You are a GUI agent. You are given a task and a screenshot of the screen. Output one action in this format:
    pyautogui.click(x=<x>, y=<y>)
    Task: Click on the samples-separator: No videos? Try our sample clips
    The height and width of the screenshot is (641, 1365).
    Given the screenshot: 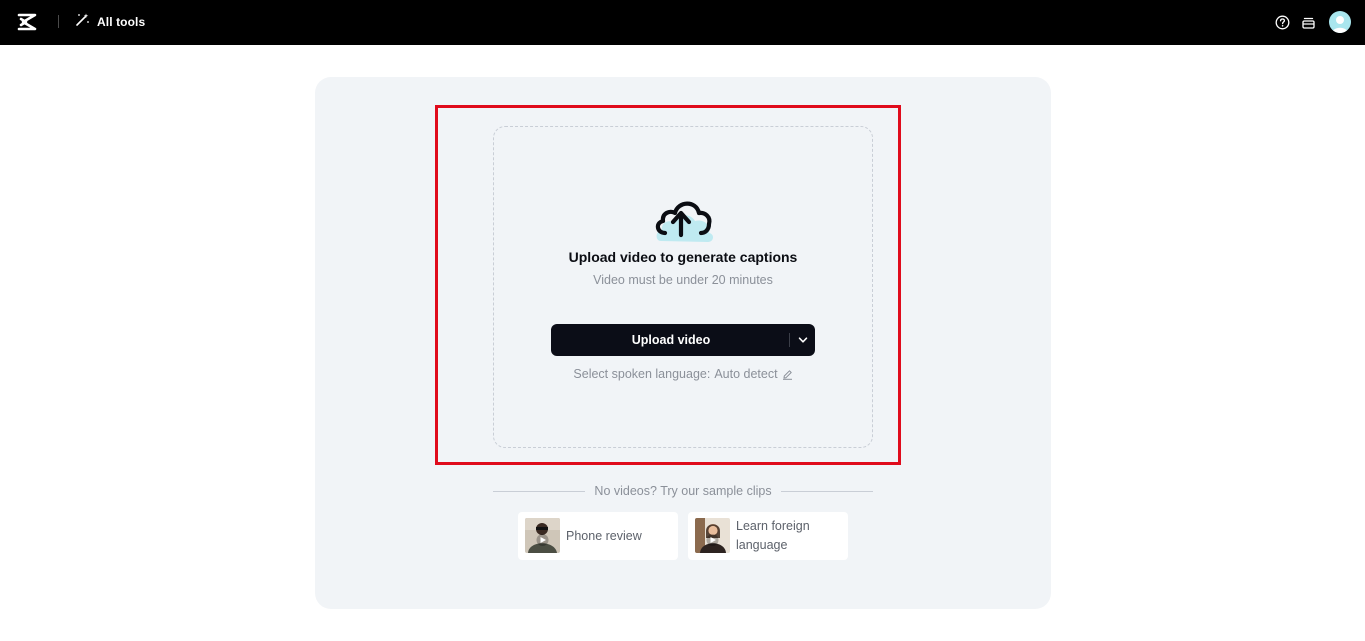 What is the action you would take?
    pyautogui.click(x=683, y=491)
    